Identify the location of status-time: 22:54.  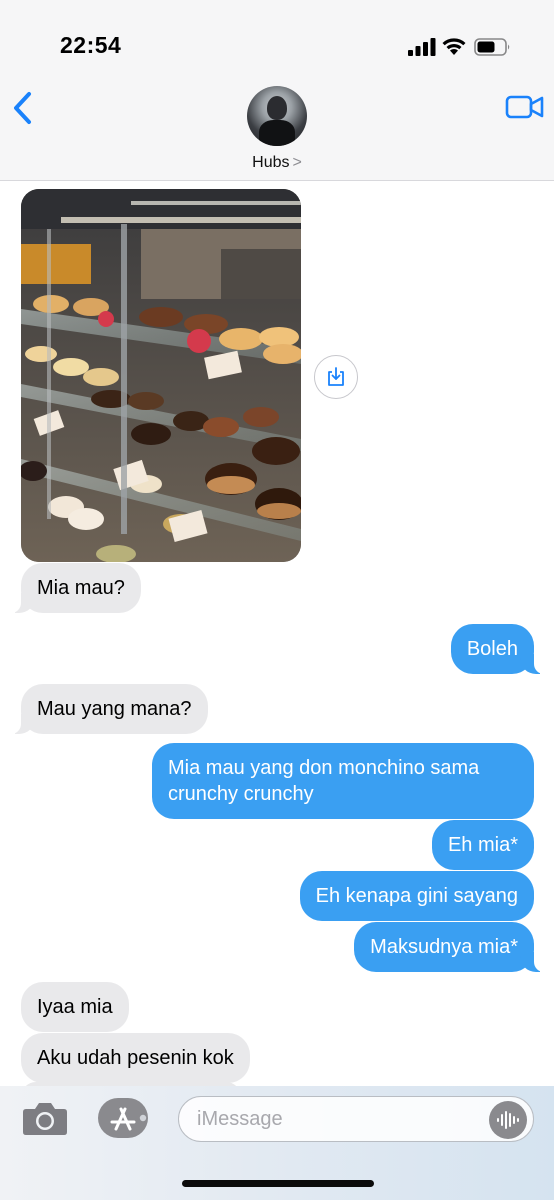
(91, 45).